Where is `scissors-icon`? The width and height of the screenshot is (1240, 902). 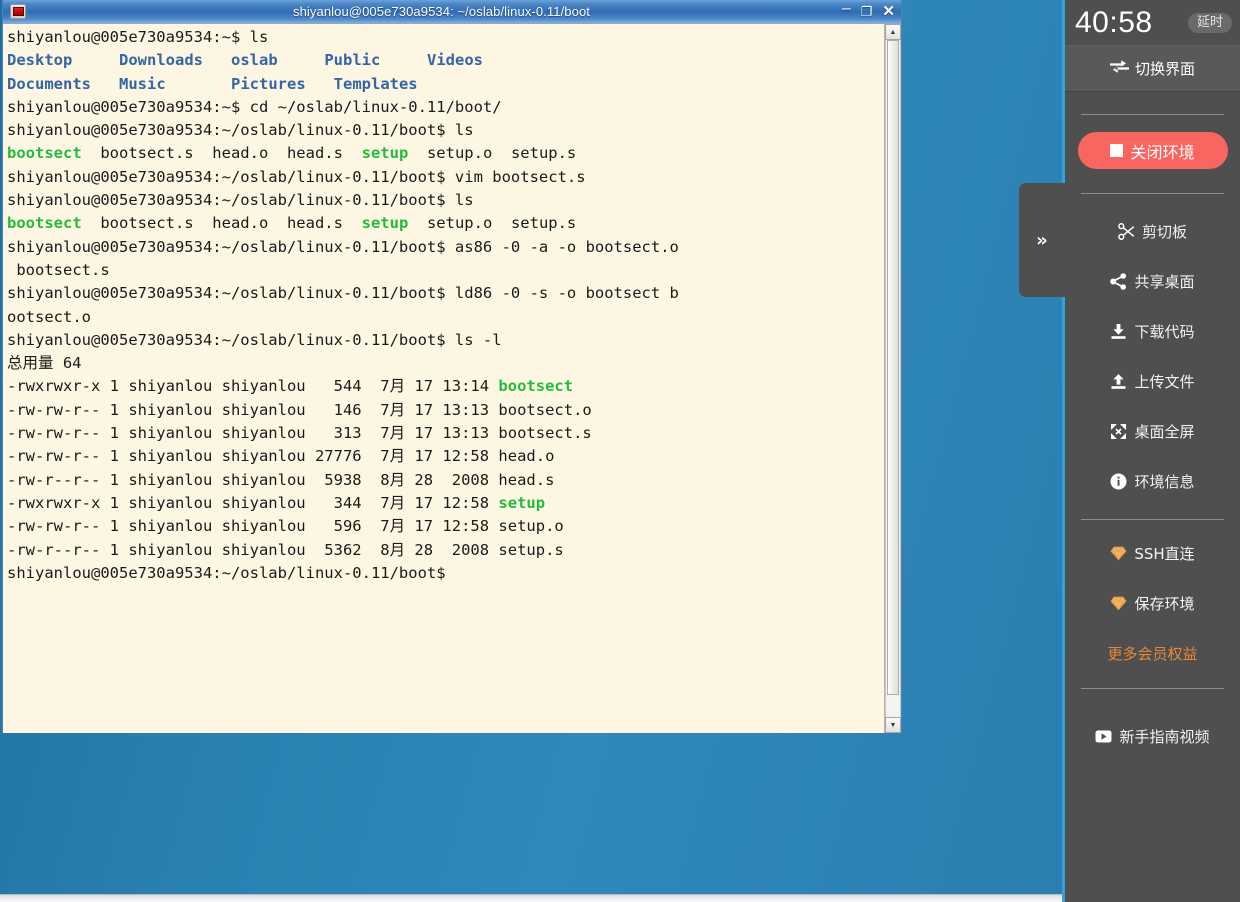 scissors-icon is located at coordinates (1126, 231).